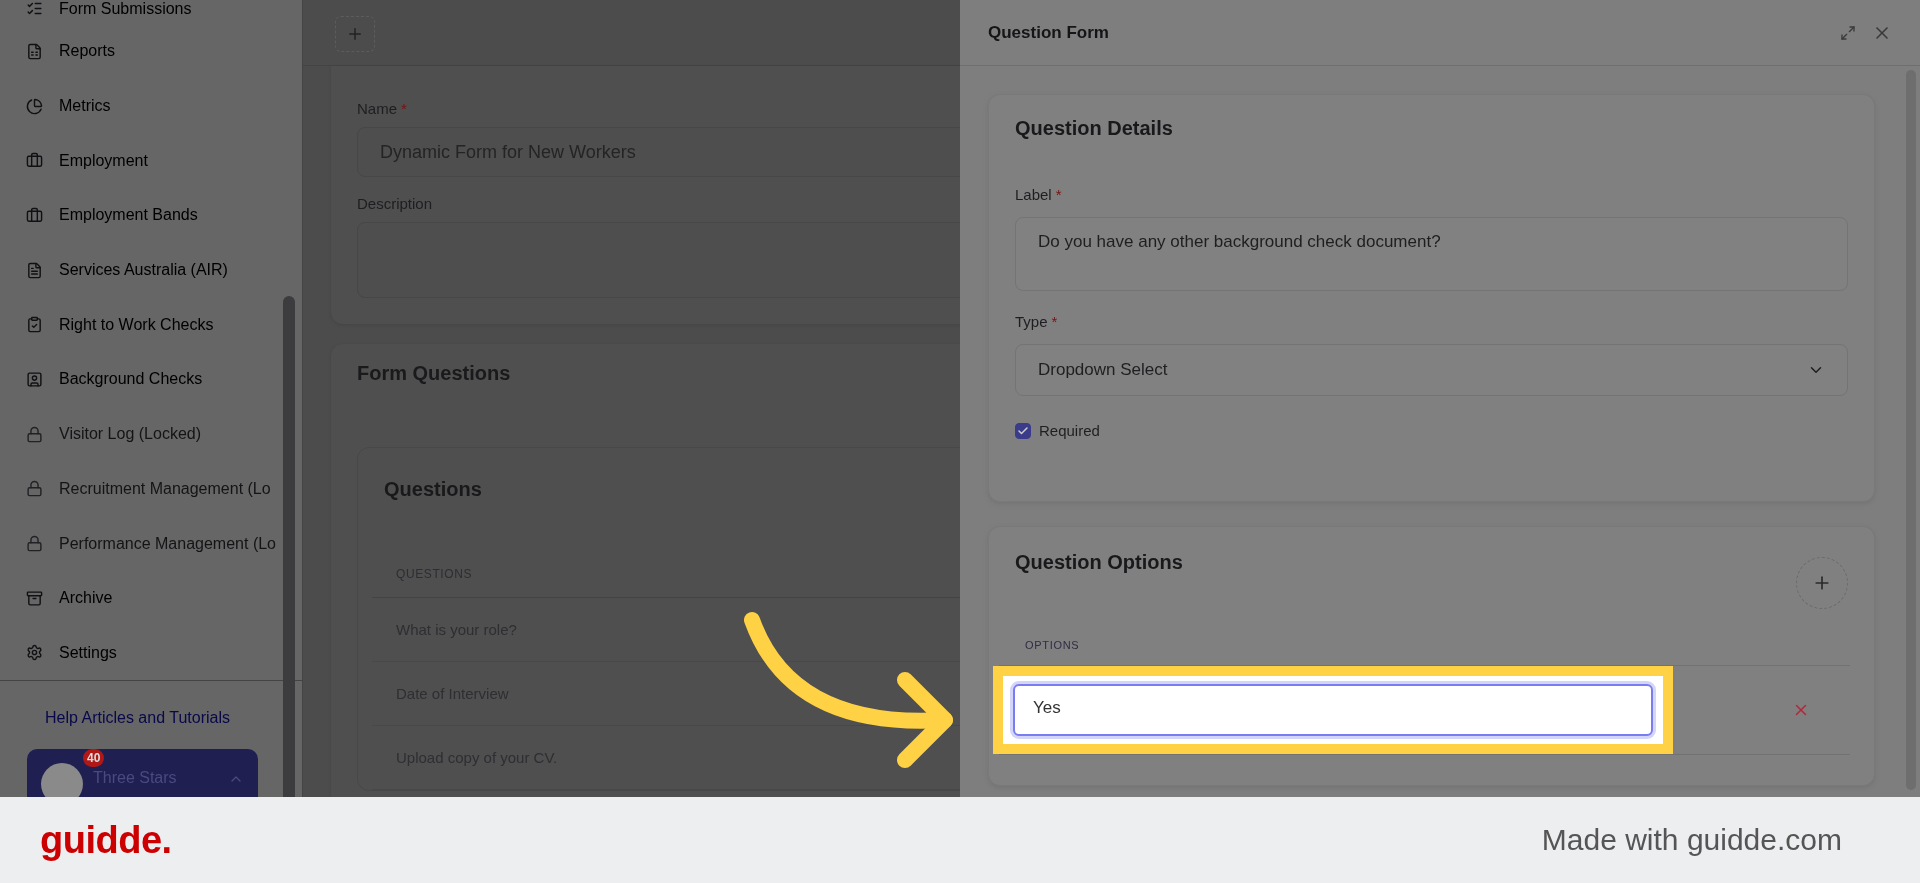 This screenshot has width=1920, height=883. I want to click on list-check-icon, so click(34, 8).